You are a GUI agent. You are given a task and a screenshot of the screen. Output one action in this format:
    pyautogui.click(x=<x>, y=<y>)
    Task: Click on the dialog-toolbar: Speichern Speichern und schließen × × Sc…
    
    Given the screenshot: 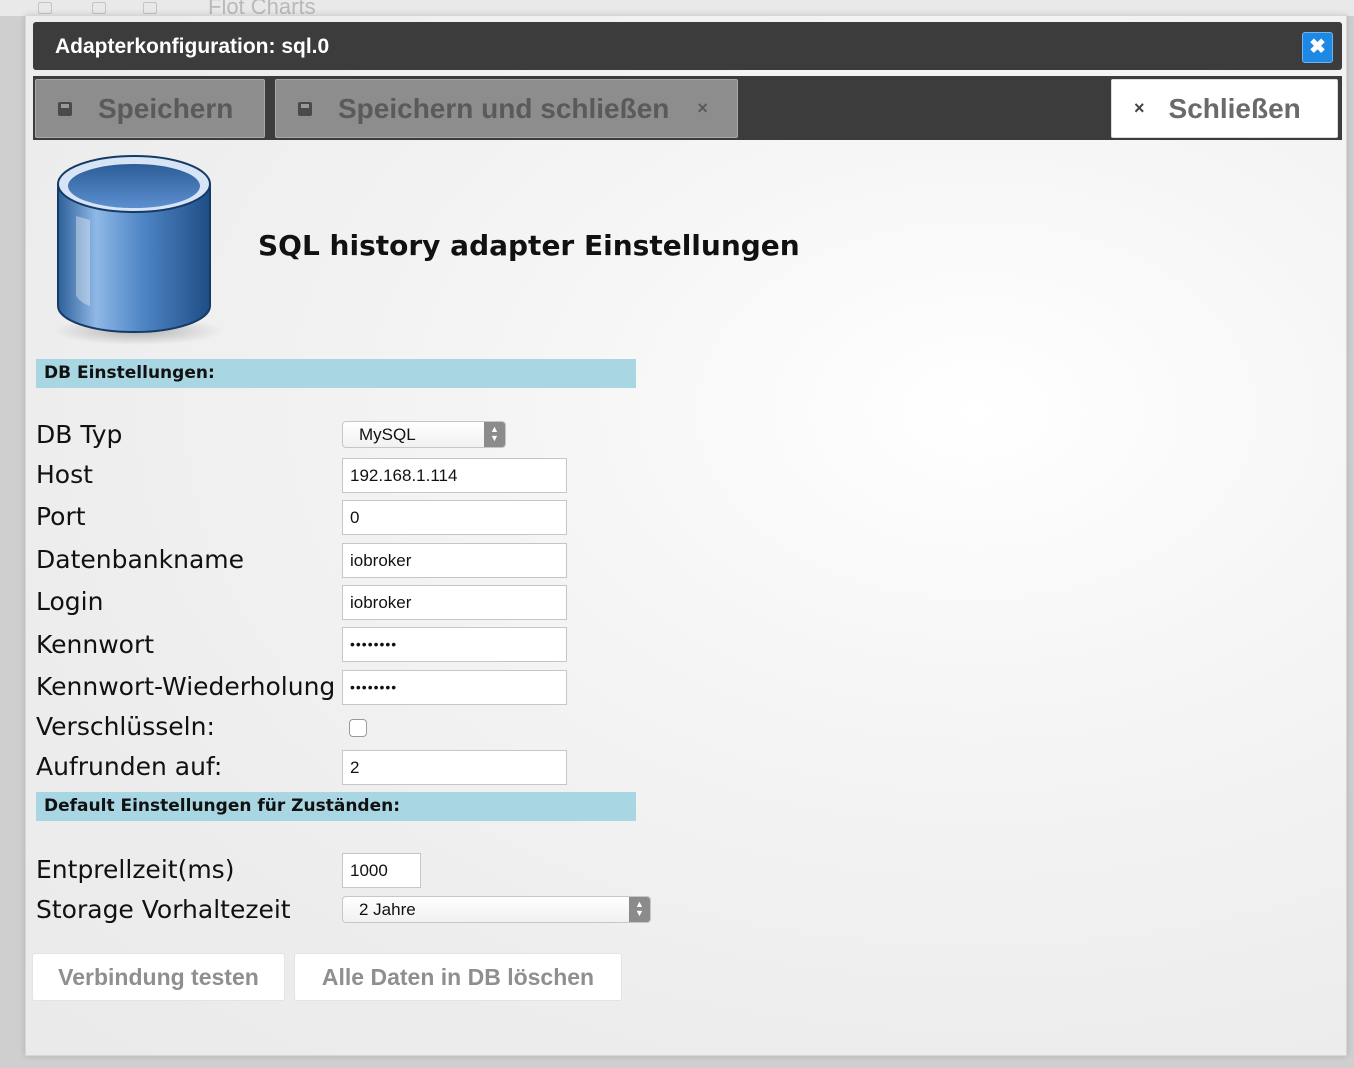 What is the action you would take?
    pyautogui.click(x=687, y=108)
    